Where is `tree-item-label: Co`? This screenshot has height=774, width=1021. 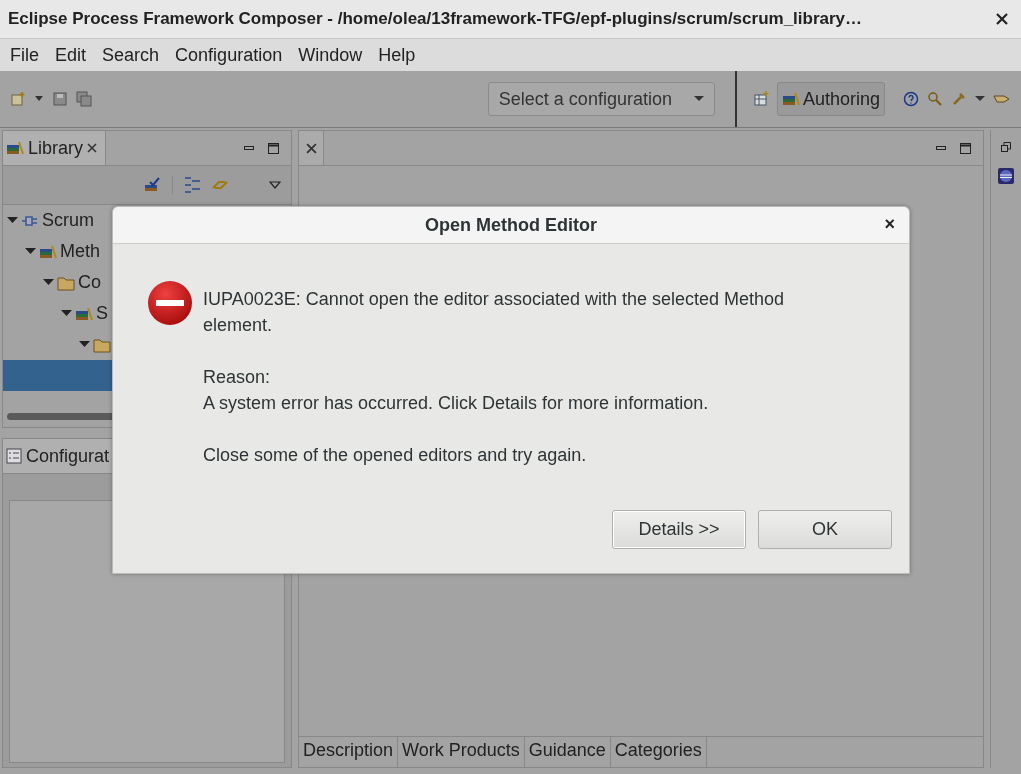 tree-item-label: Co is located at coordinates (89, 282).